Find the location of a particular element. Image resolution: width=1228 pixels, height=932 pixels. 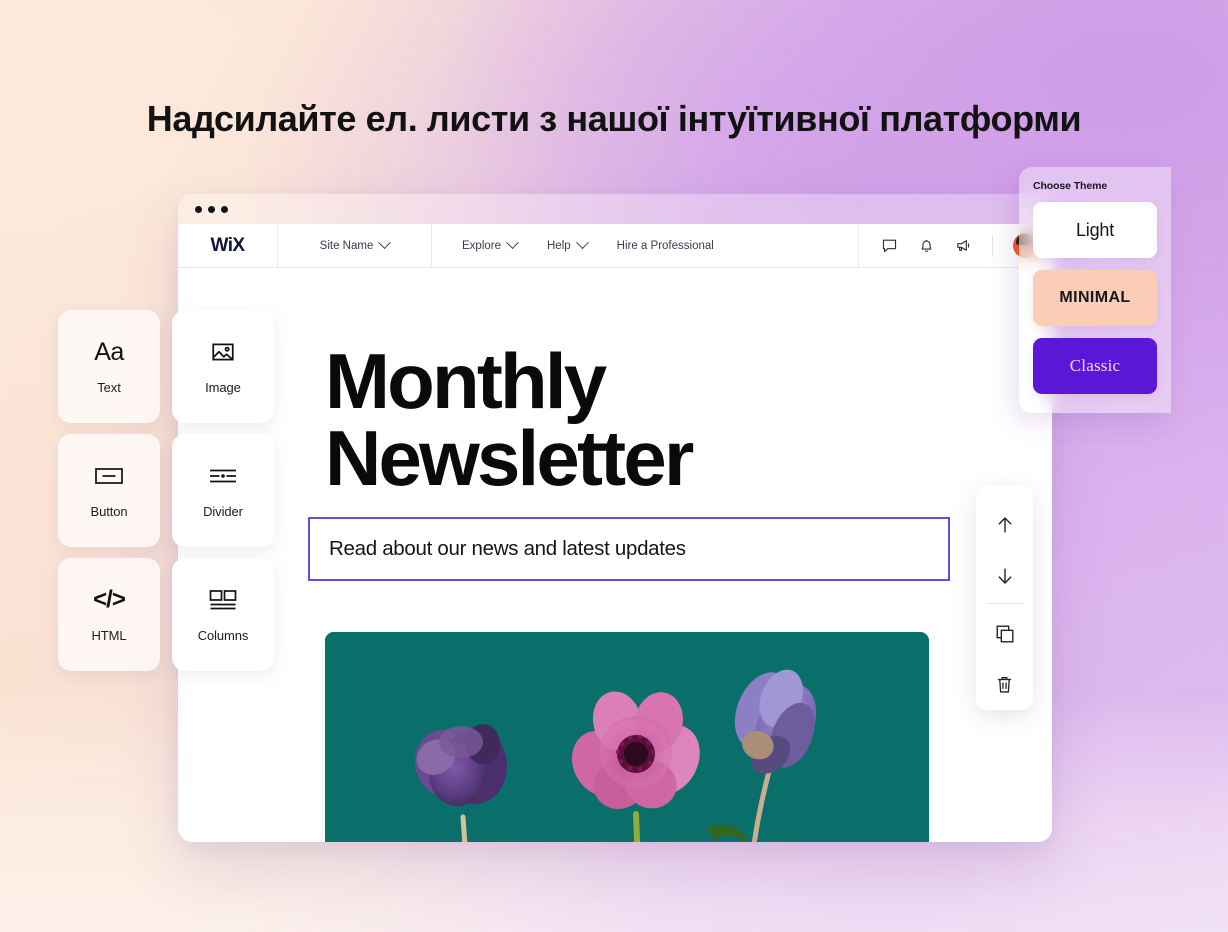

element-card-image-label: Image is located at coordinates (223, 387).